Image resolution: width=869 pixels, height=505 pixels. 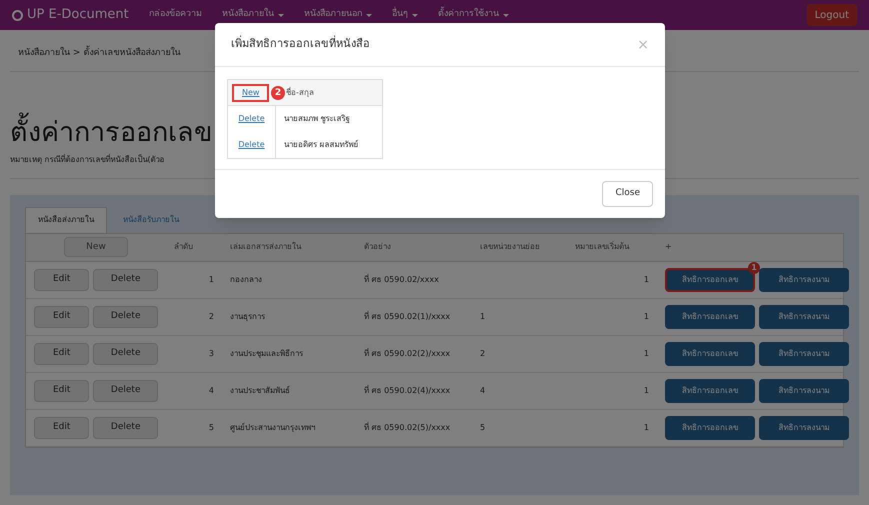 I want to click on tab: หนังสือรับภายใน, so click(x=151, y=219).